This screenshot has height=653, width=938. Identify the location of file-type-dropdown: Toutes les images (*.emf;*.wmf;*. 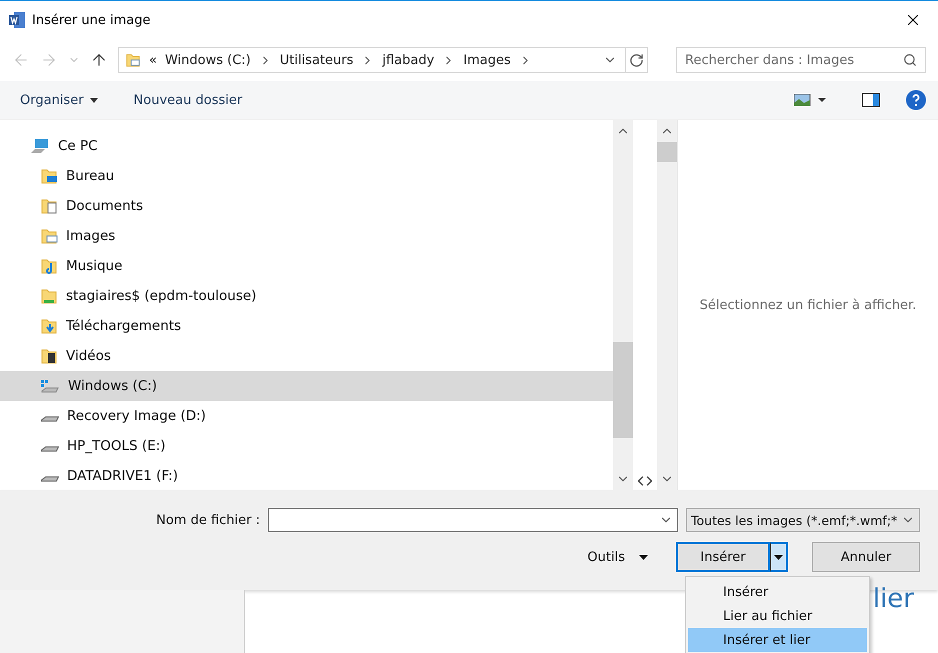
(803, 520).